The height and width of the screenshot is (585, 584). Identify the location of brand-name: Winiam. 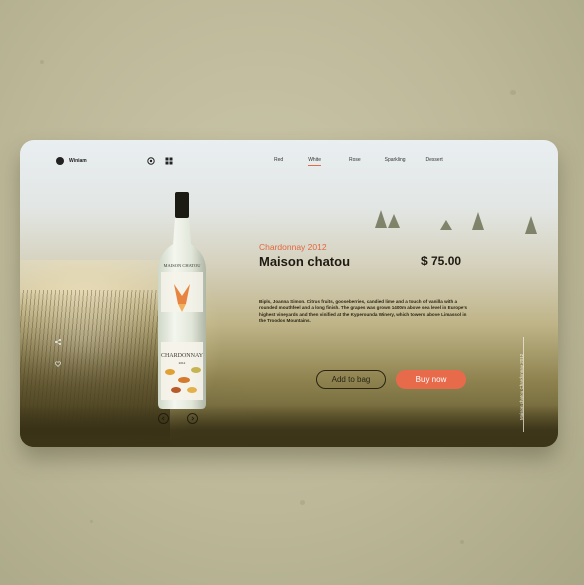
(78, 161).